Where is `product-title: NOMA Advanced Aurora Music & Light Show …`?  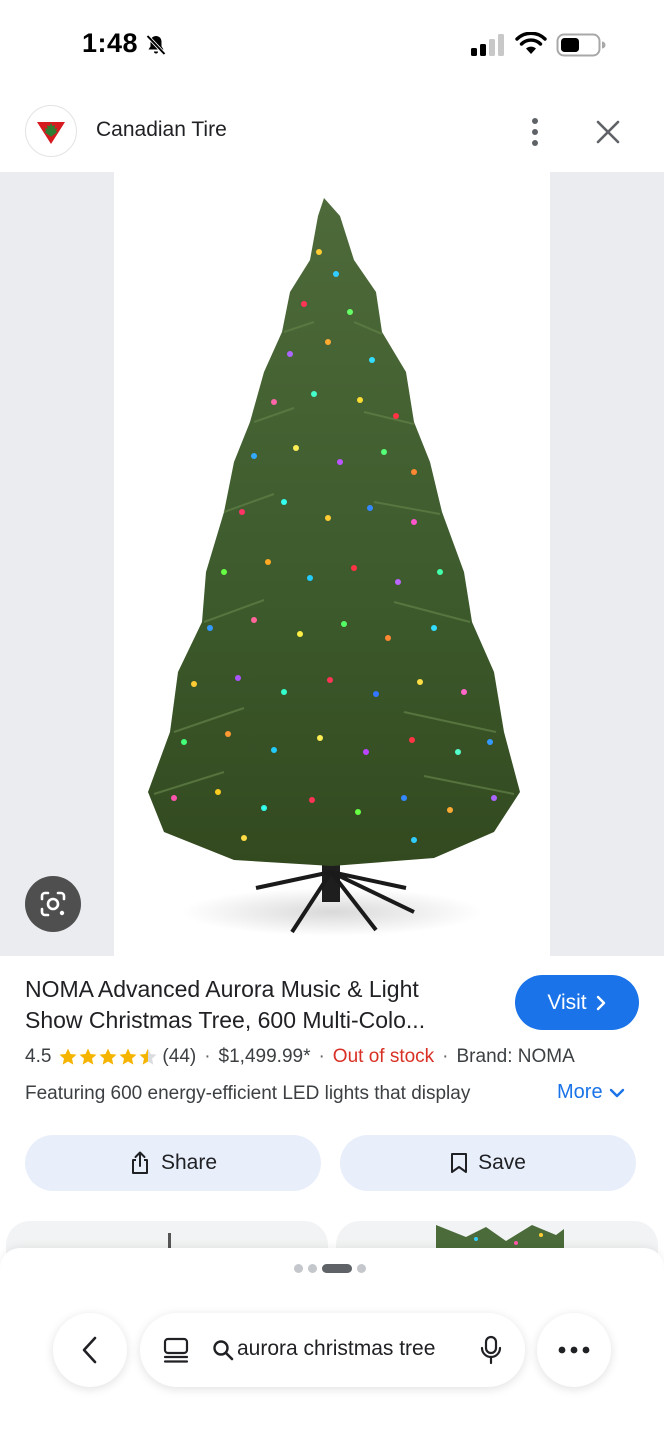 product-title: NOMA Advanced Aurora Music & Light Show … is located at coordinates (260, 1005).